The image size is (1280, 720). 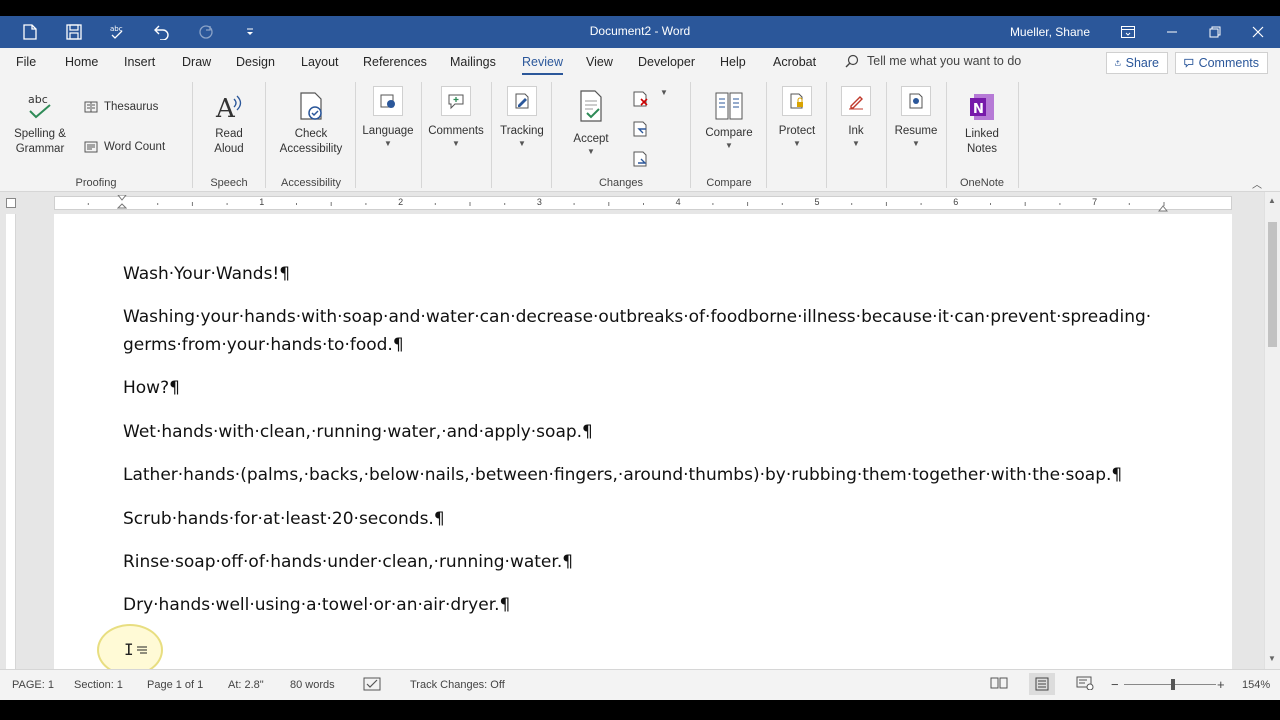 What do you see at coordinates (856, 131) in the screenshot?
I see `ink-label: Ink` at bounding box center [856, 131].